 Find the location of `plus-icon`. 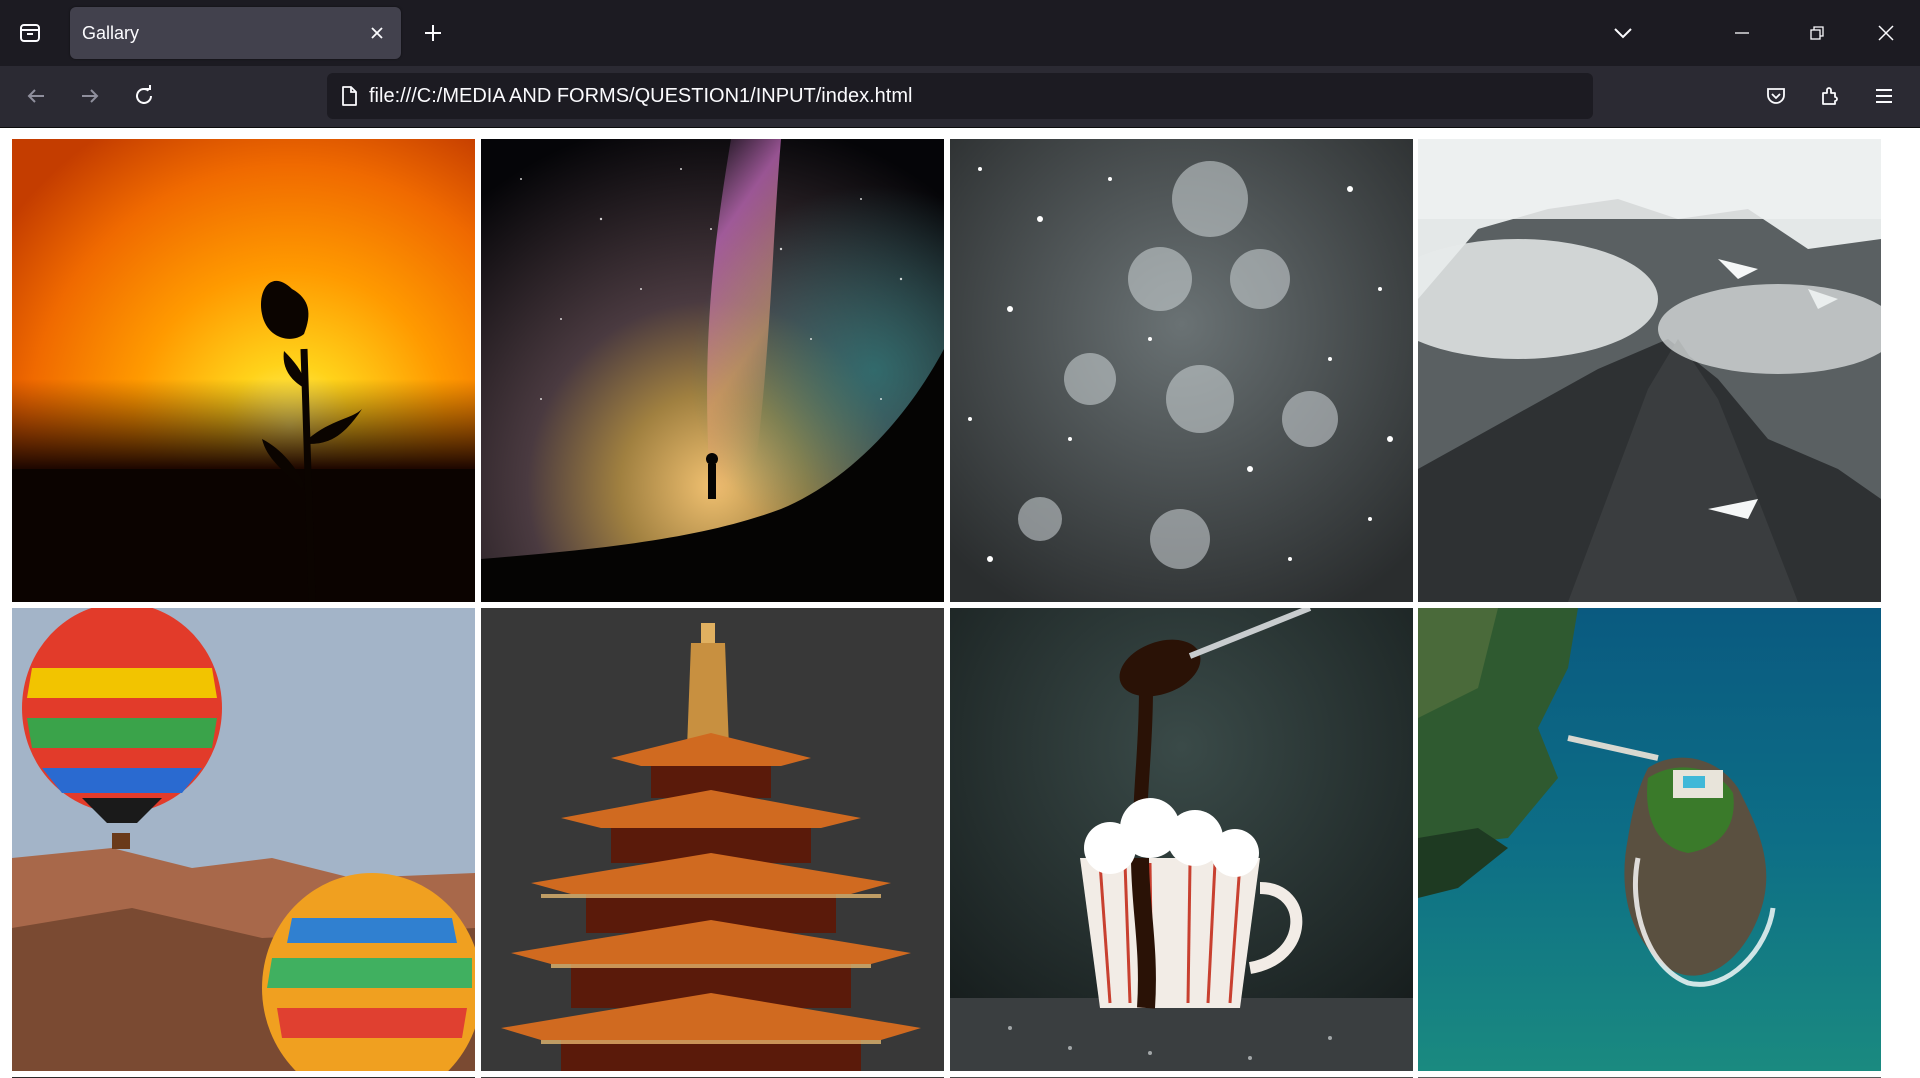

plus-icon is located at coordinates (433, 33).